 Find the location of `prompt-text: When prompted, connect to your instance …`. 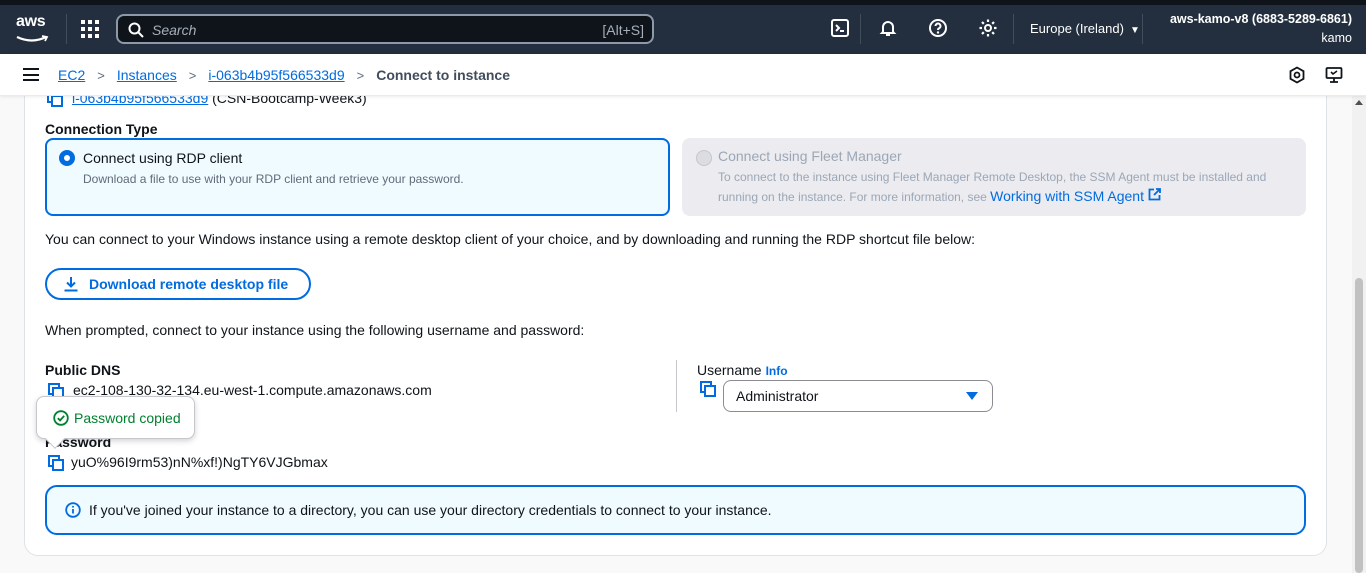

prompt-text: When prompted, connect to your instance … is located at coordinates (315, 330).